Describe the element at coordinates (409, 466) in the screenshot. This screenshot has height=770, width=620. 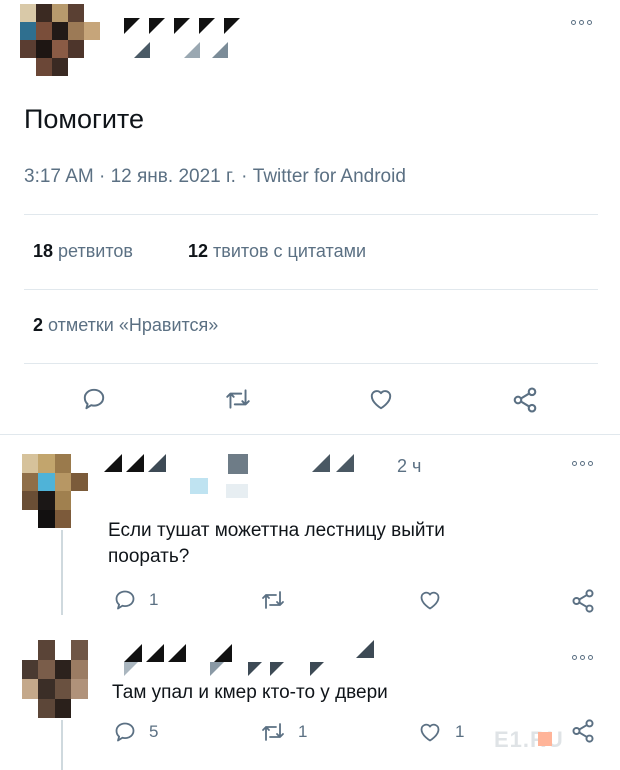
I see `reply-time: 2 ч` at that location.